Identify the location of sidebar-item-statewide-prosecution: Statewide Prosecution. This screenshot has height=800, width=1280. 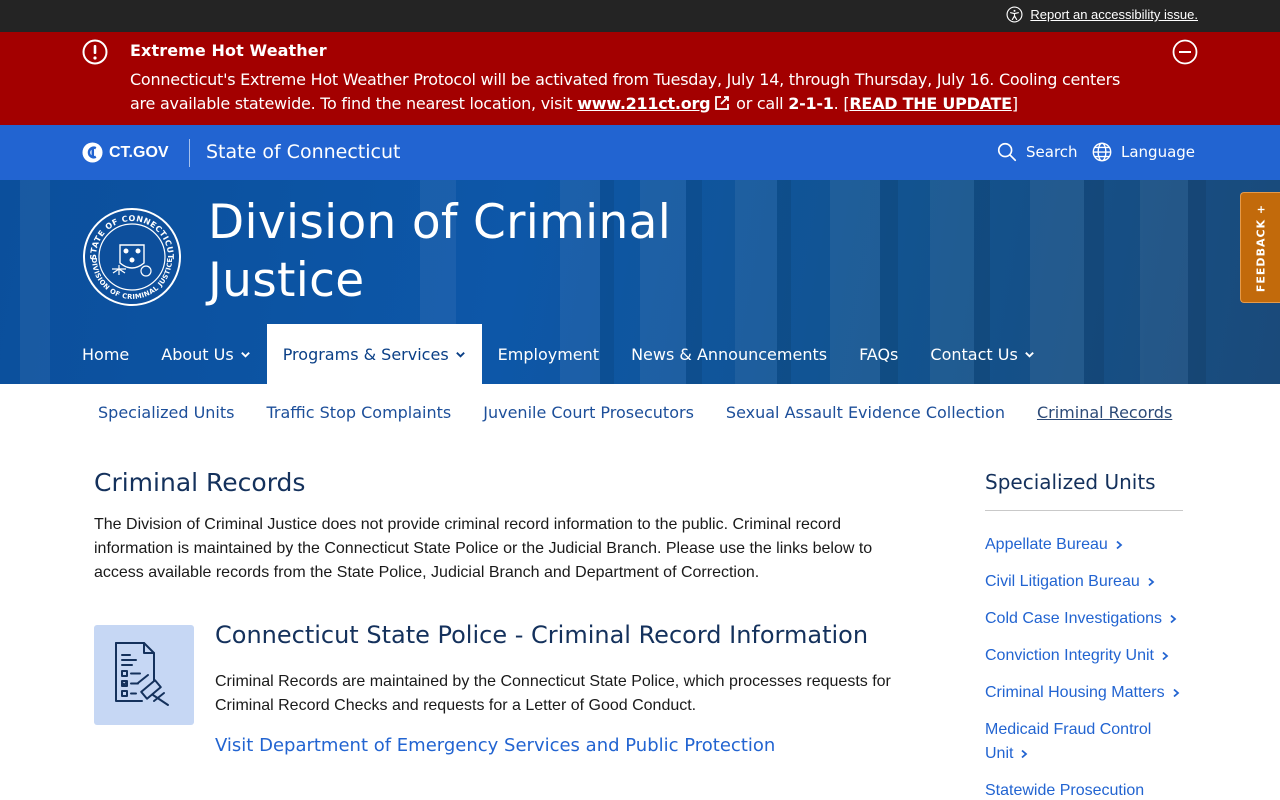
(1084, 789).